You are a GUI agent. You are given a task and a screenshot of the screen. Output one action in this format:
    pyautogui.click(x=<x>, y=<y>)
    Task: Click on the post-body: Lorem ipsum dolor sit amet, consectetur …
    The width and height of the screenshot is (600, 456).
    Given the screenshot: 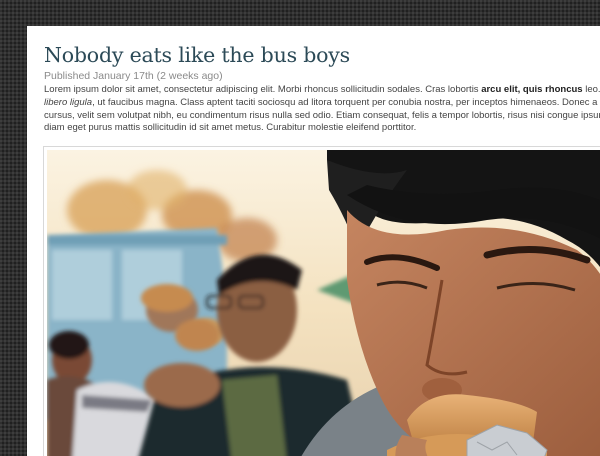 What is the action you would take?
    pyautogui.click(x=322, y=109)
    